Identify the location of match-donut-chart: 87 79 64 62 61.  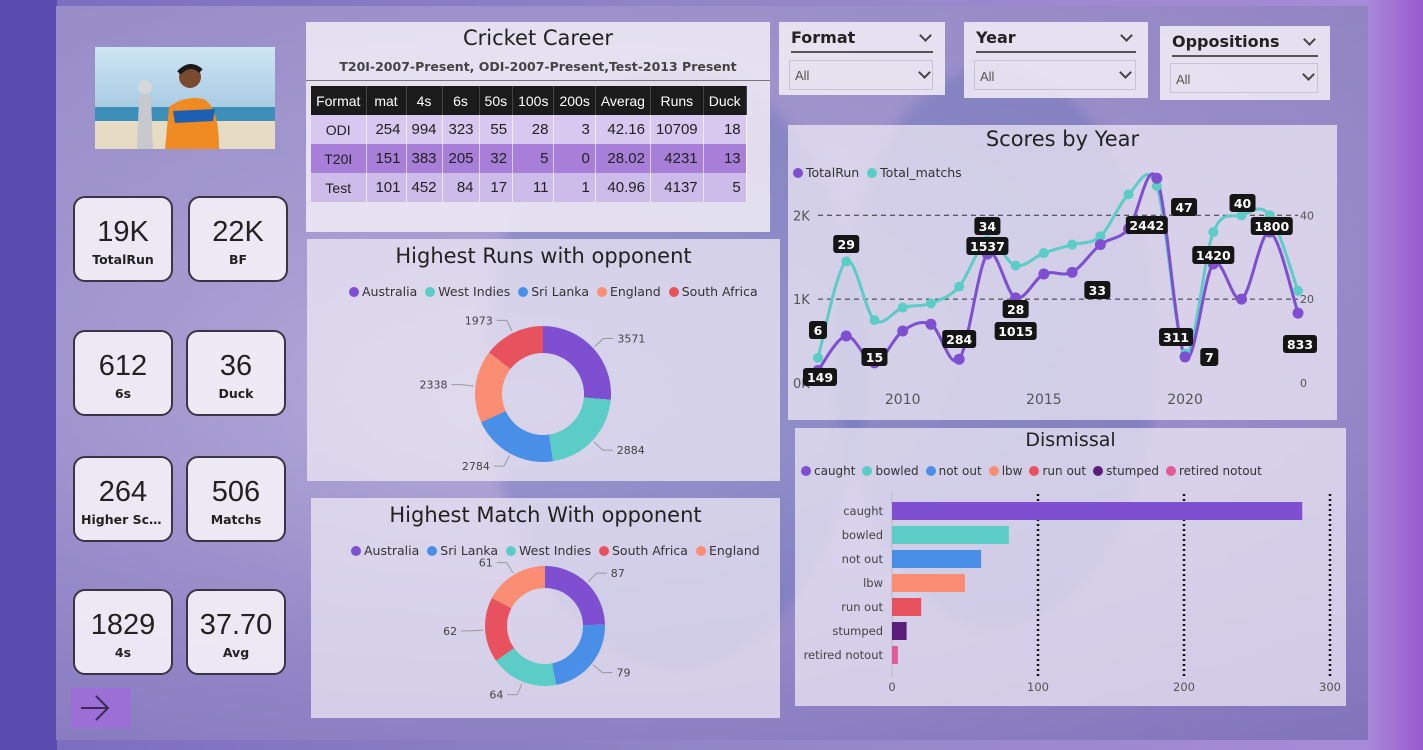
(545, 638).